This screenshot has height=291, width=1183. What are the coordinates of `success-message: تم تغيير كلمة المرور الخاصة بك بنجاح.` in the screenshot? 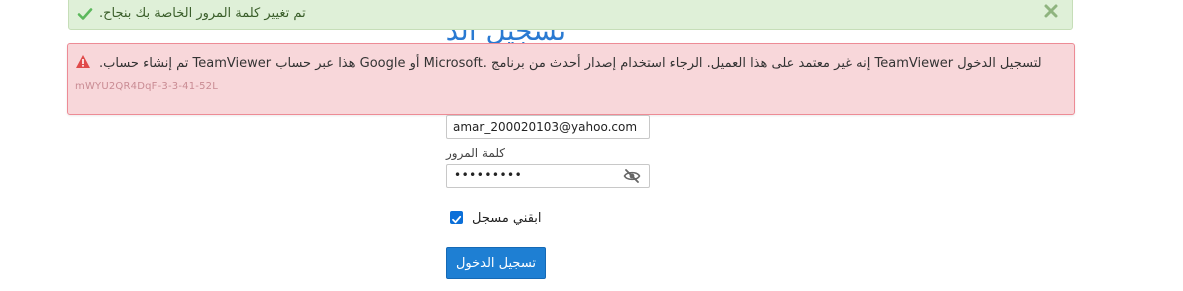 It's located at (202, 13).